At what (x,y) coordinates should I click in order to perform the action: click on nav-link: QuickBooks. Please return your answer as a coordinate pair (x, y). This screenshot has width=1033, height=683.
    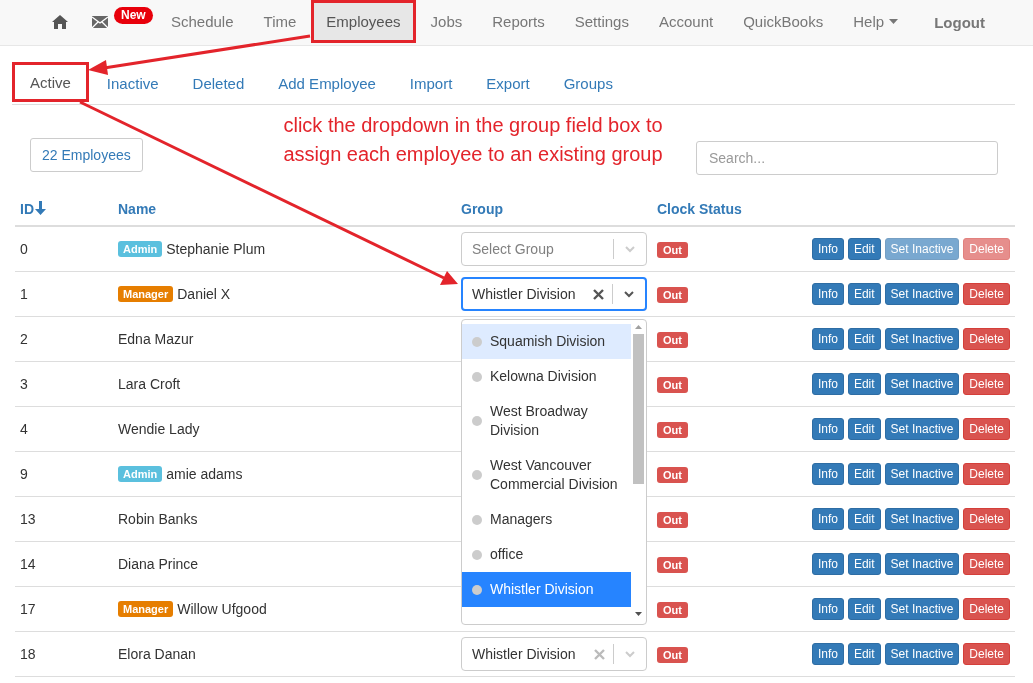
    Looking at the image, I should click on (783, 21).